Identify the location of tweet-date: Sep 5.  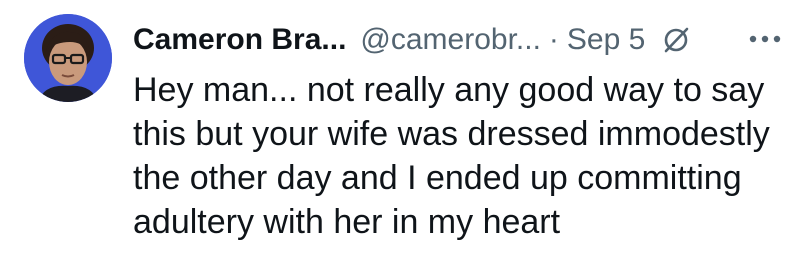
(606, 40).